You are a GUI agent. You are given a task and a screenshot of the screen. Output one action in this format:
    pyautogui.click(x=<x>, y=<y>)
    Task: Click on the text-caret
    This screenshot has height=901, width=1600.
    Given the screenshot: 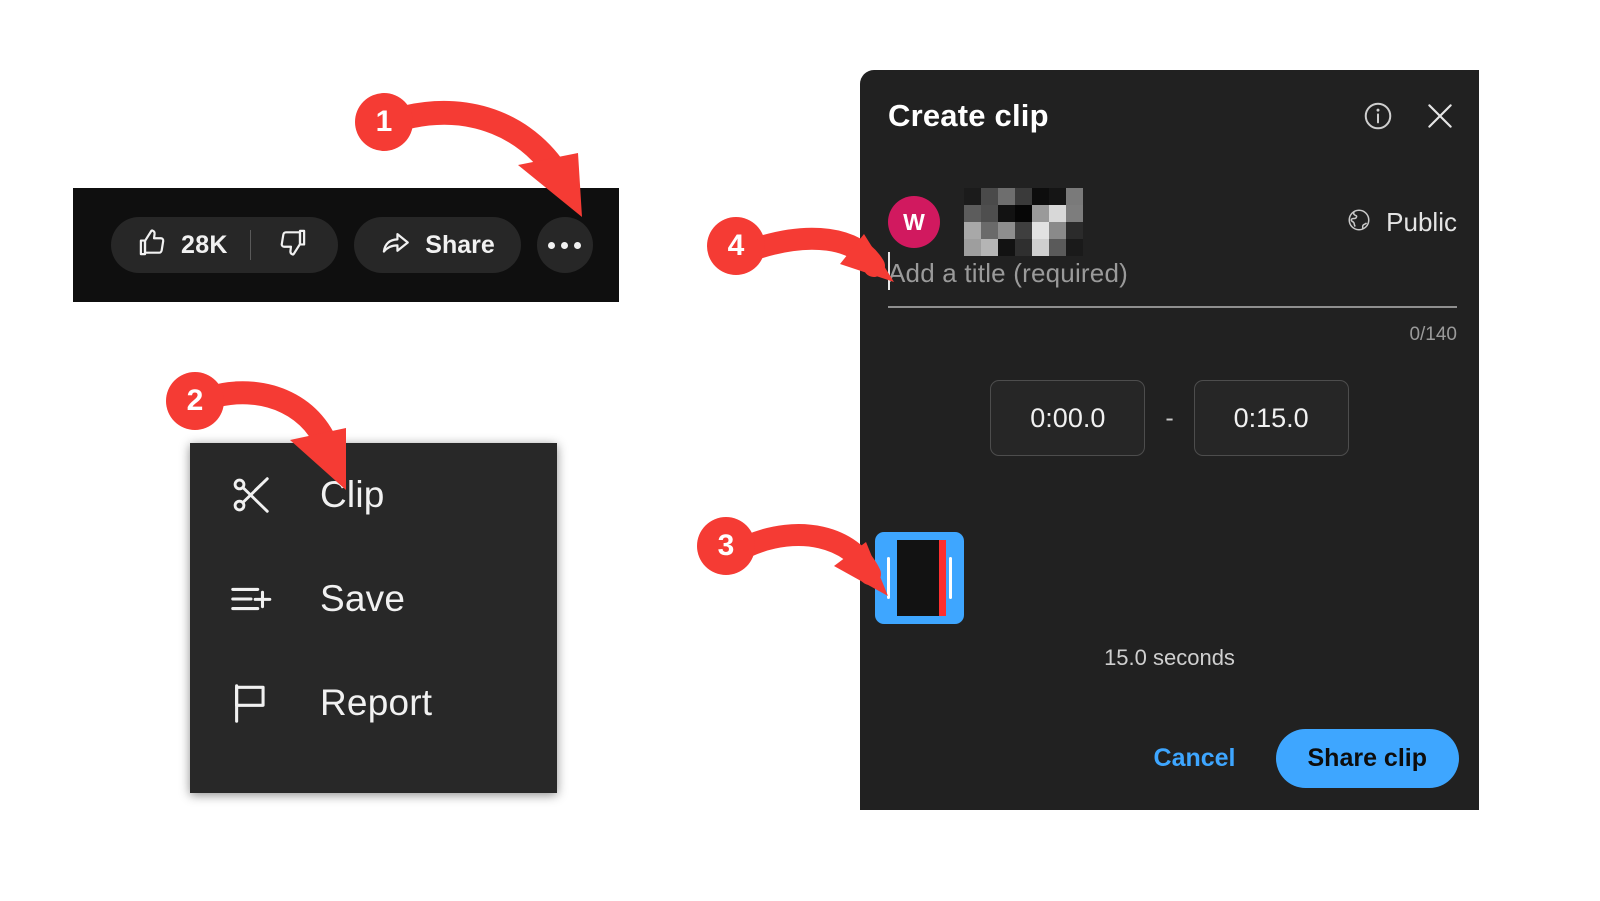 What is the action you would take?
    pyautogui.click(x=889, y=271)
    